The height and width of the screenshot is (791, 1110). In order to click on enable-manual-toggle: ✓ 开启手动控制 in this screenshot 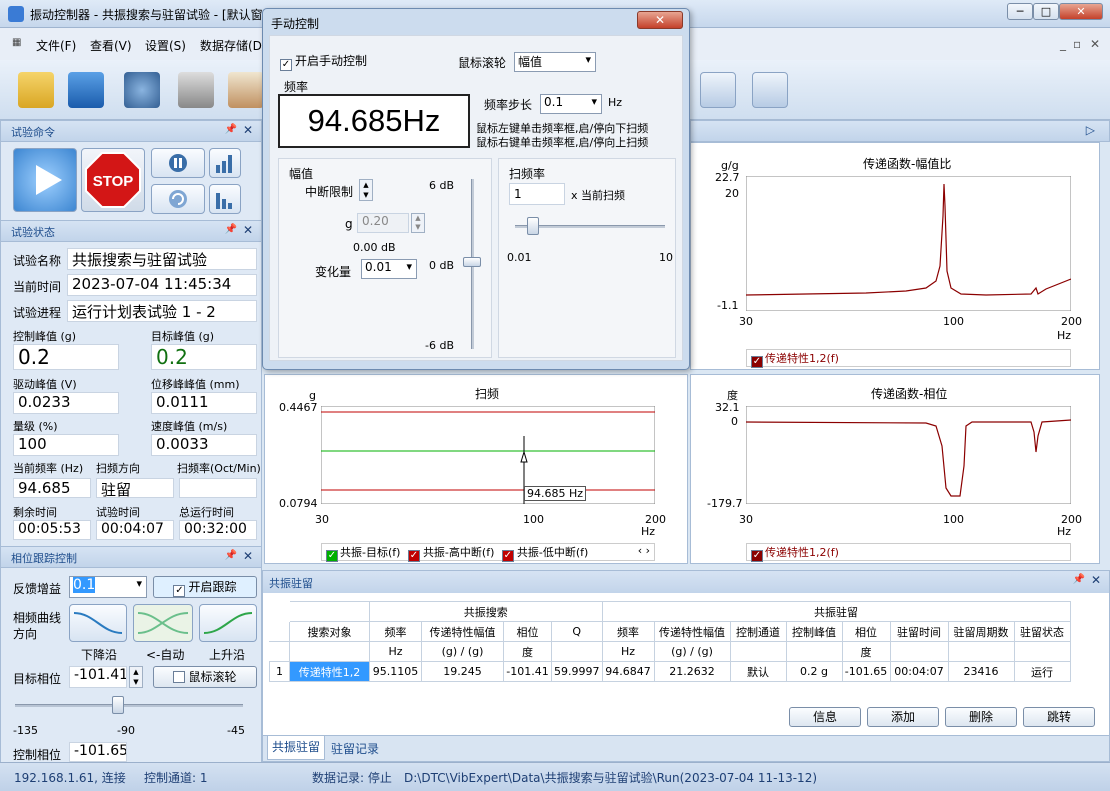, I will do `click(323, 61)`.